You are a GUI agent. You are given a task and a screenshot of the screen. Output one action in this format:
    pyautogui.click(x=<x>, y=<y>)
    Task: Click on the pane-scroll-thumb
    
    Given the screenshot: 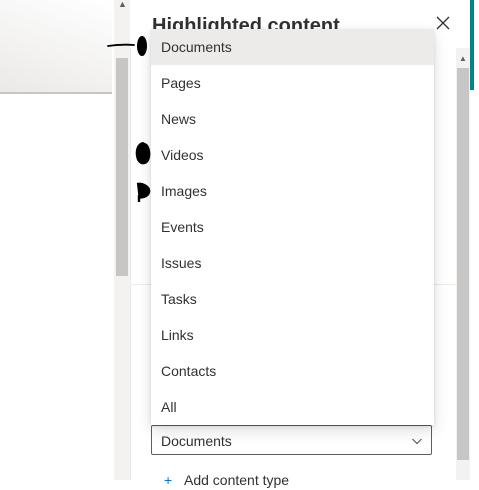 What is the action you would take?
    pyautogui.click(x=463, y=264)
    